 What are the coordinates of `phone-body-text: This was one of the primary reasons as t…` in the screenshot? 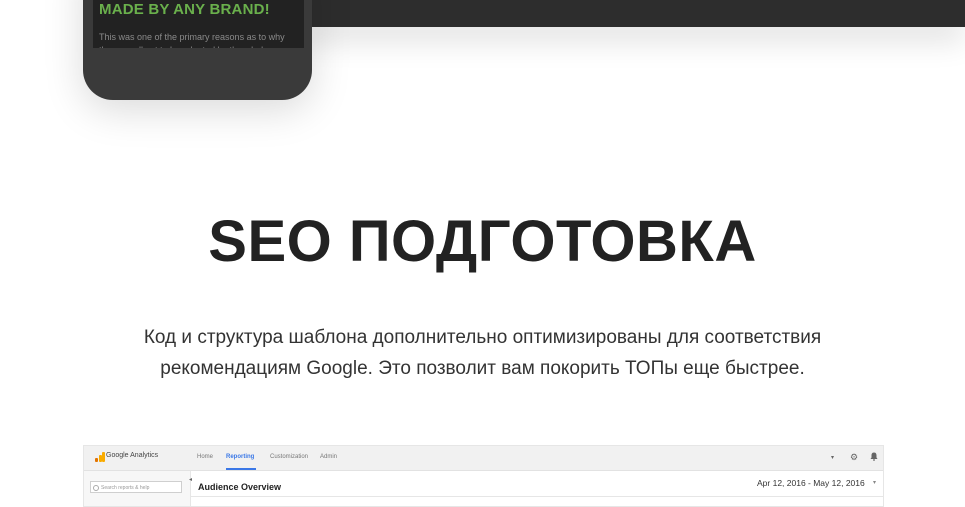 It's located at (192, 40).